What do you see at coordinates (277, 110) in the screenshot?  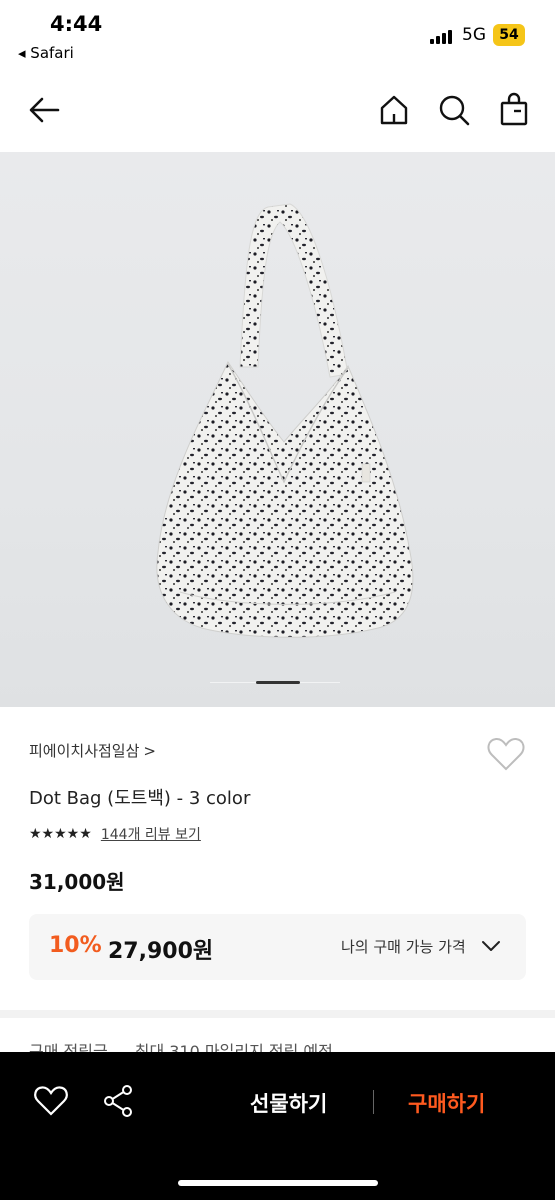 I see `top-nav` at bounding box center [277, 110].